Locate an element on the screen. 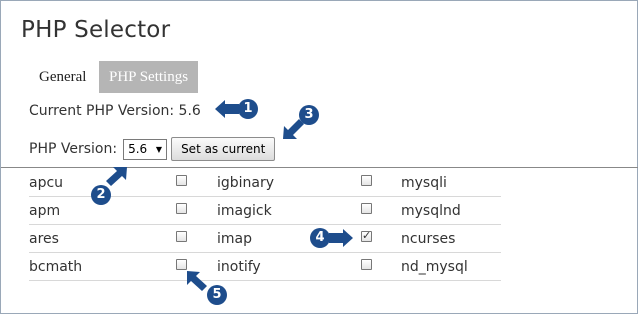 Image resolution: width=638 pixels, height=314 pixels. extension-name: ares is located at coordinates (44, 239).